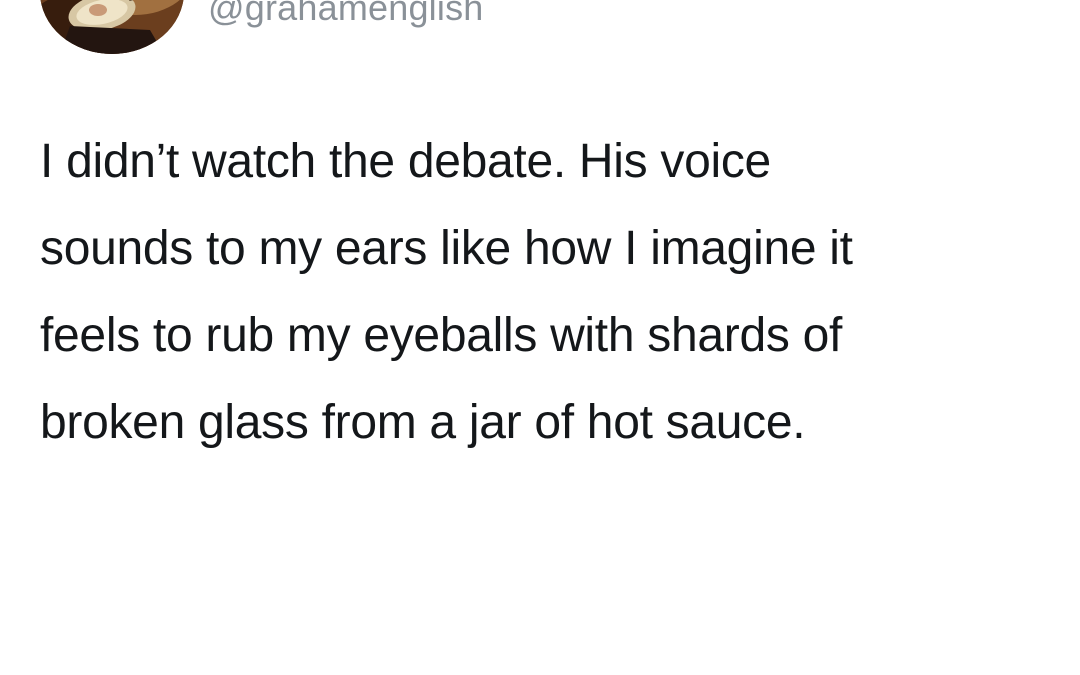 This screenshot has height=675, width=1080. What do you see at coordinates (346, 14) in the screenshot?
I see `author-handle: @grahamenglish` at bounding box center [346, 14].